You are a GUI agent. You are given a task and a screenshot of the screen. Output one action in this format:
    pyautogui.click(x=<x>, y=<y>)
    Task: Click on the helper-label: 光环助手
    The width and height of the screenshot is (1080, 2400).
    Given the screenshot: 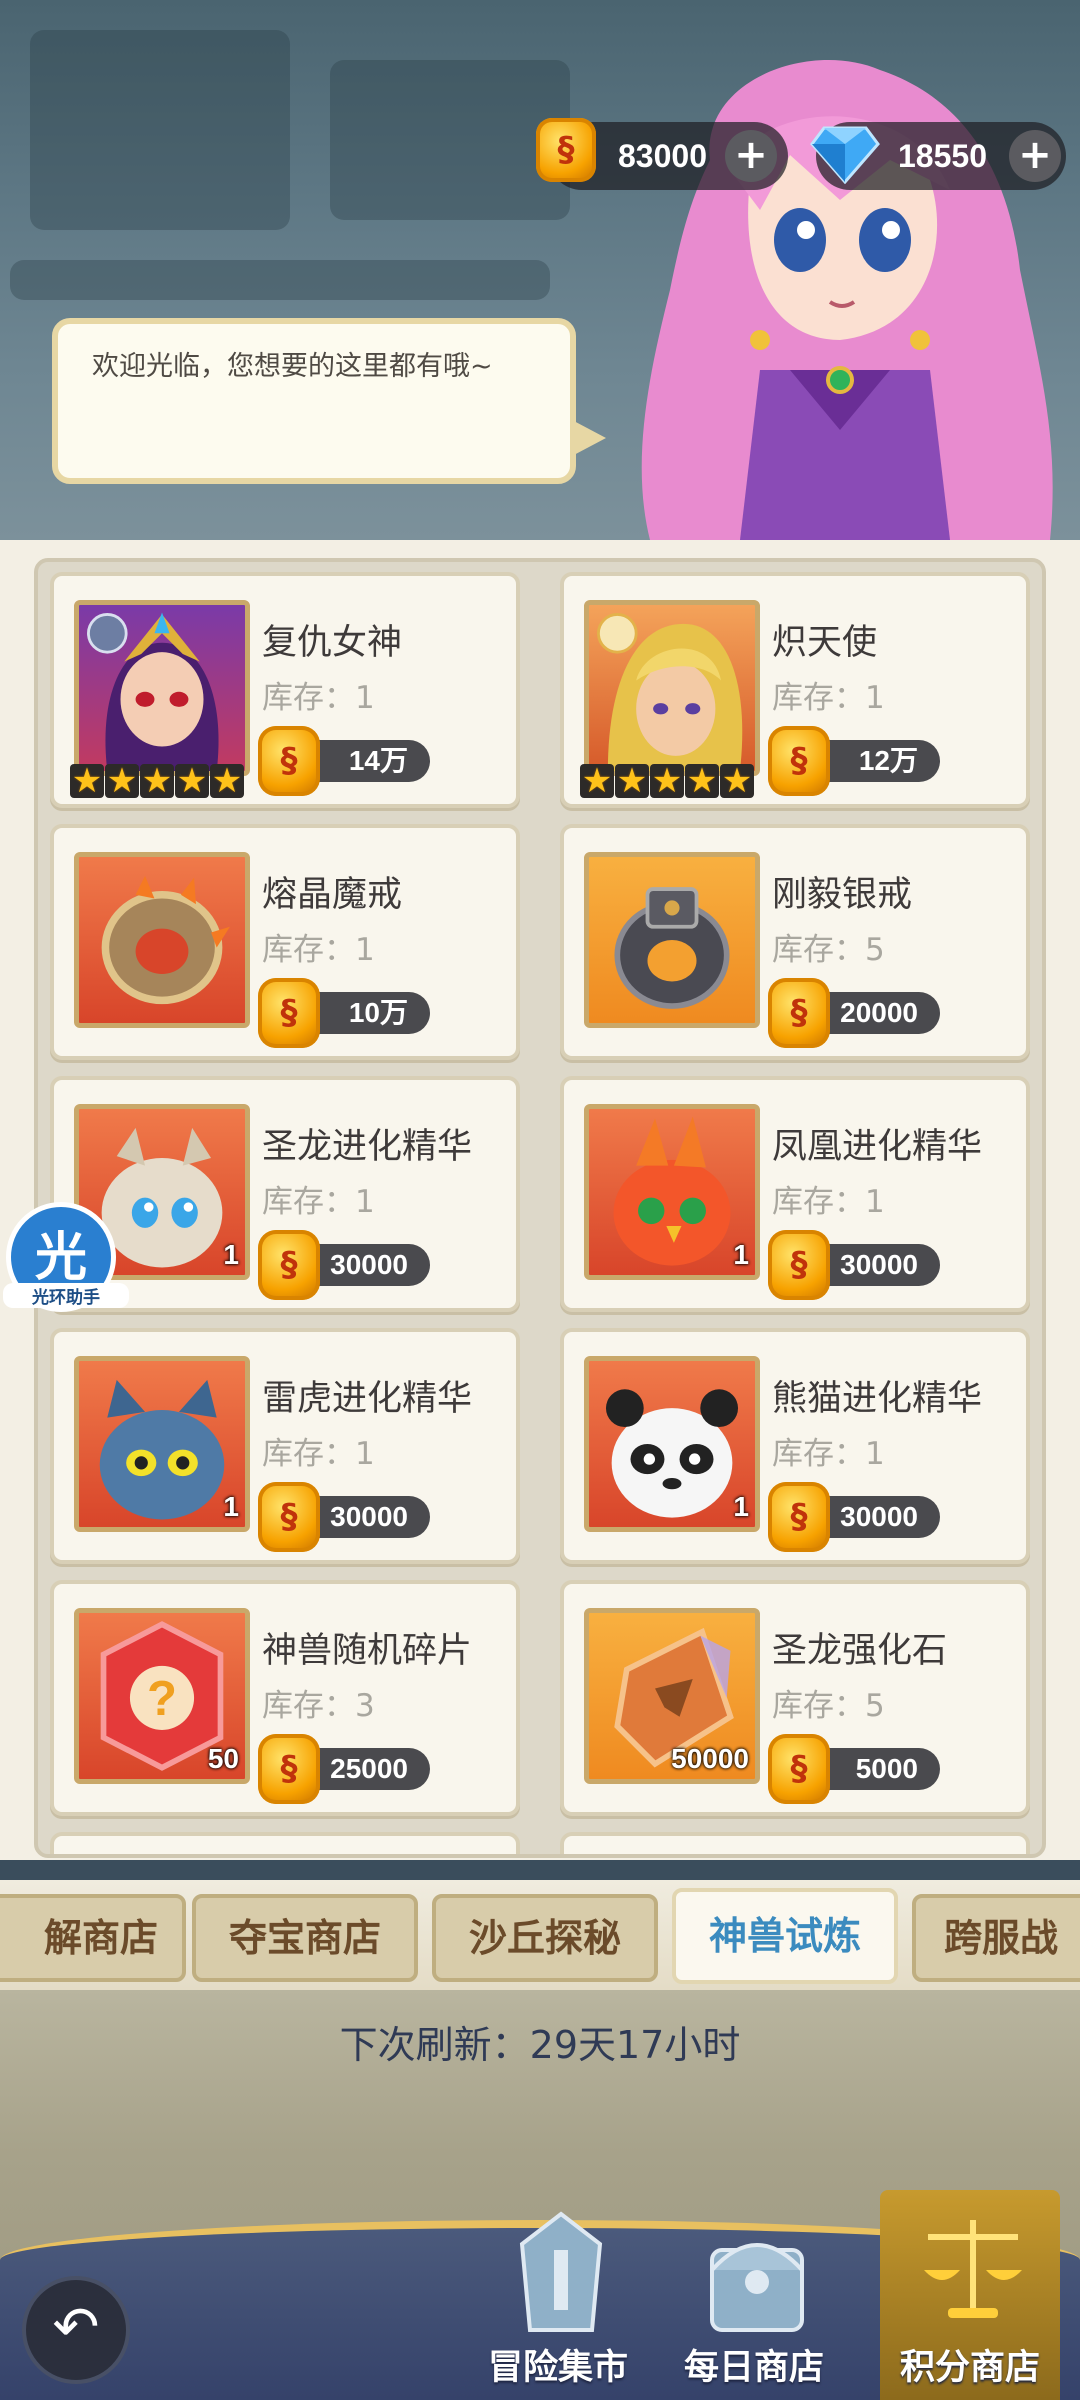 What is the action you would take?
    pyautogui.click(x=66, y=1295)
    